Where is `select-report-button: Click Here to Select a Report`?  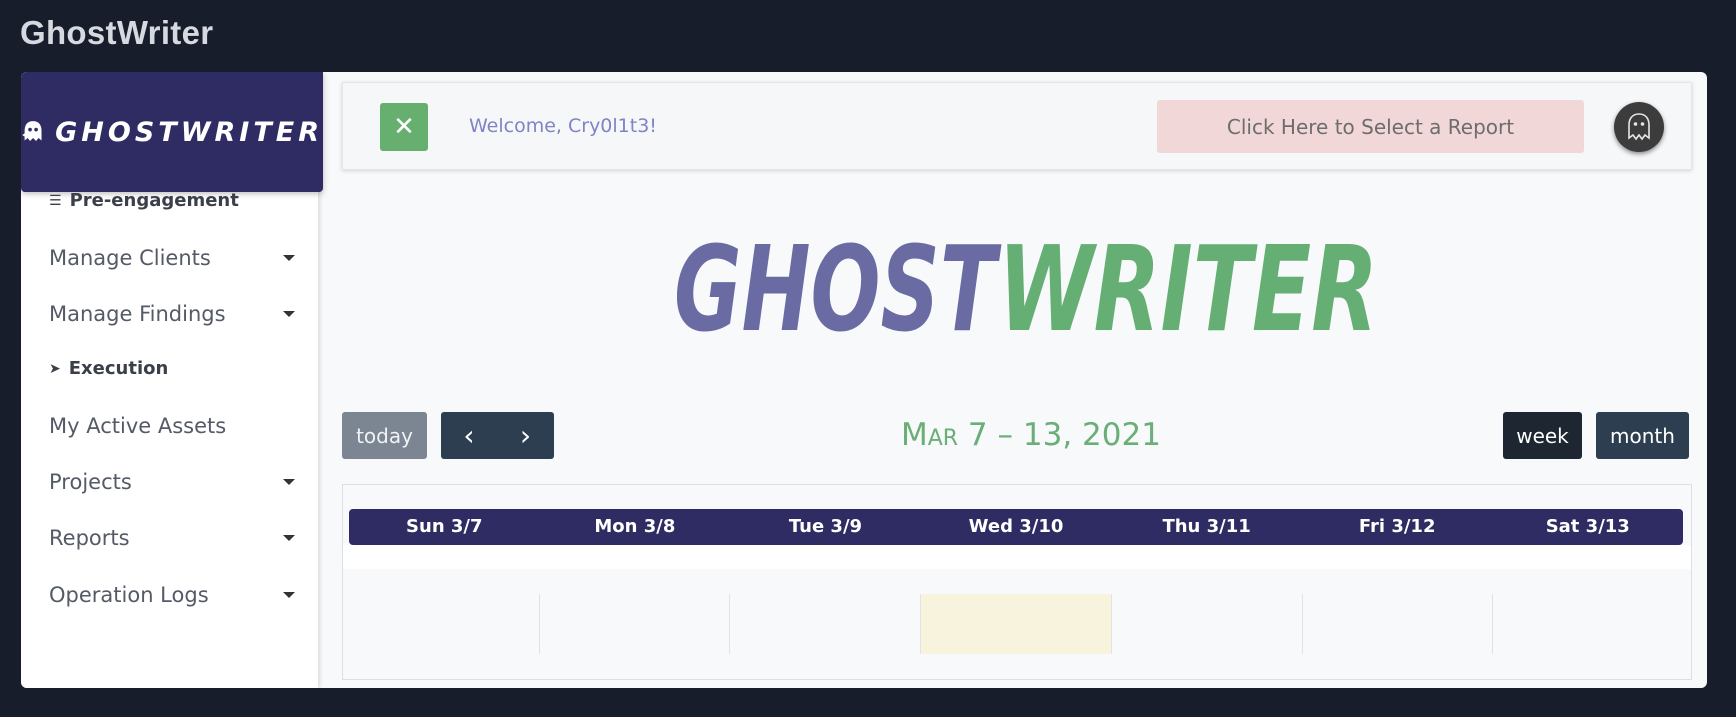
select-report-button: Click Here to Select a Report is located at coordinates (1370, 126).